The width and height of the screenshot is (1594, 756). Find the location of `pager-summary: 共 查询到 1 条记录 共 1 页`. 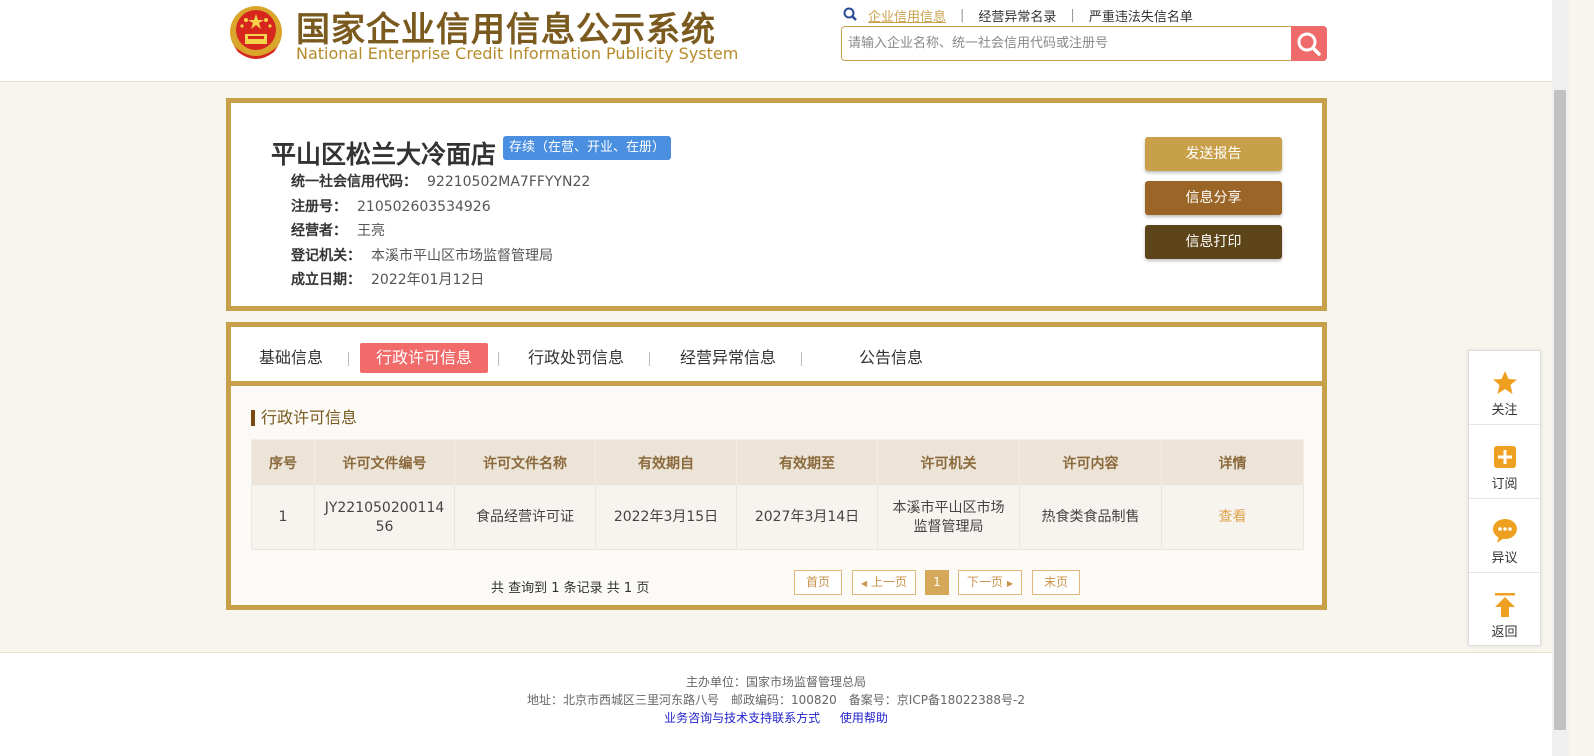

pager-summary: 共 查询到 1 条记录 共 1 页 is located at coordinates (570, 588).